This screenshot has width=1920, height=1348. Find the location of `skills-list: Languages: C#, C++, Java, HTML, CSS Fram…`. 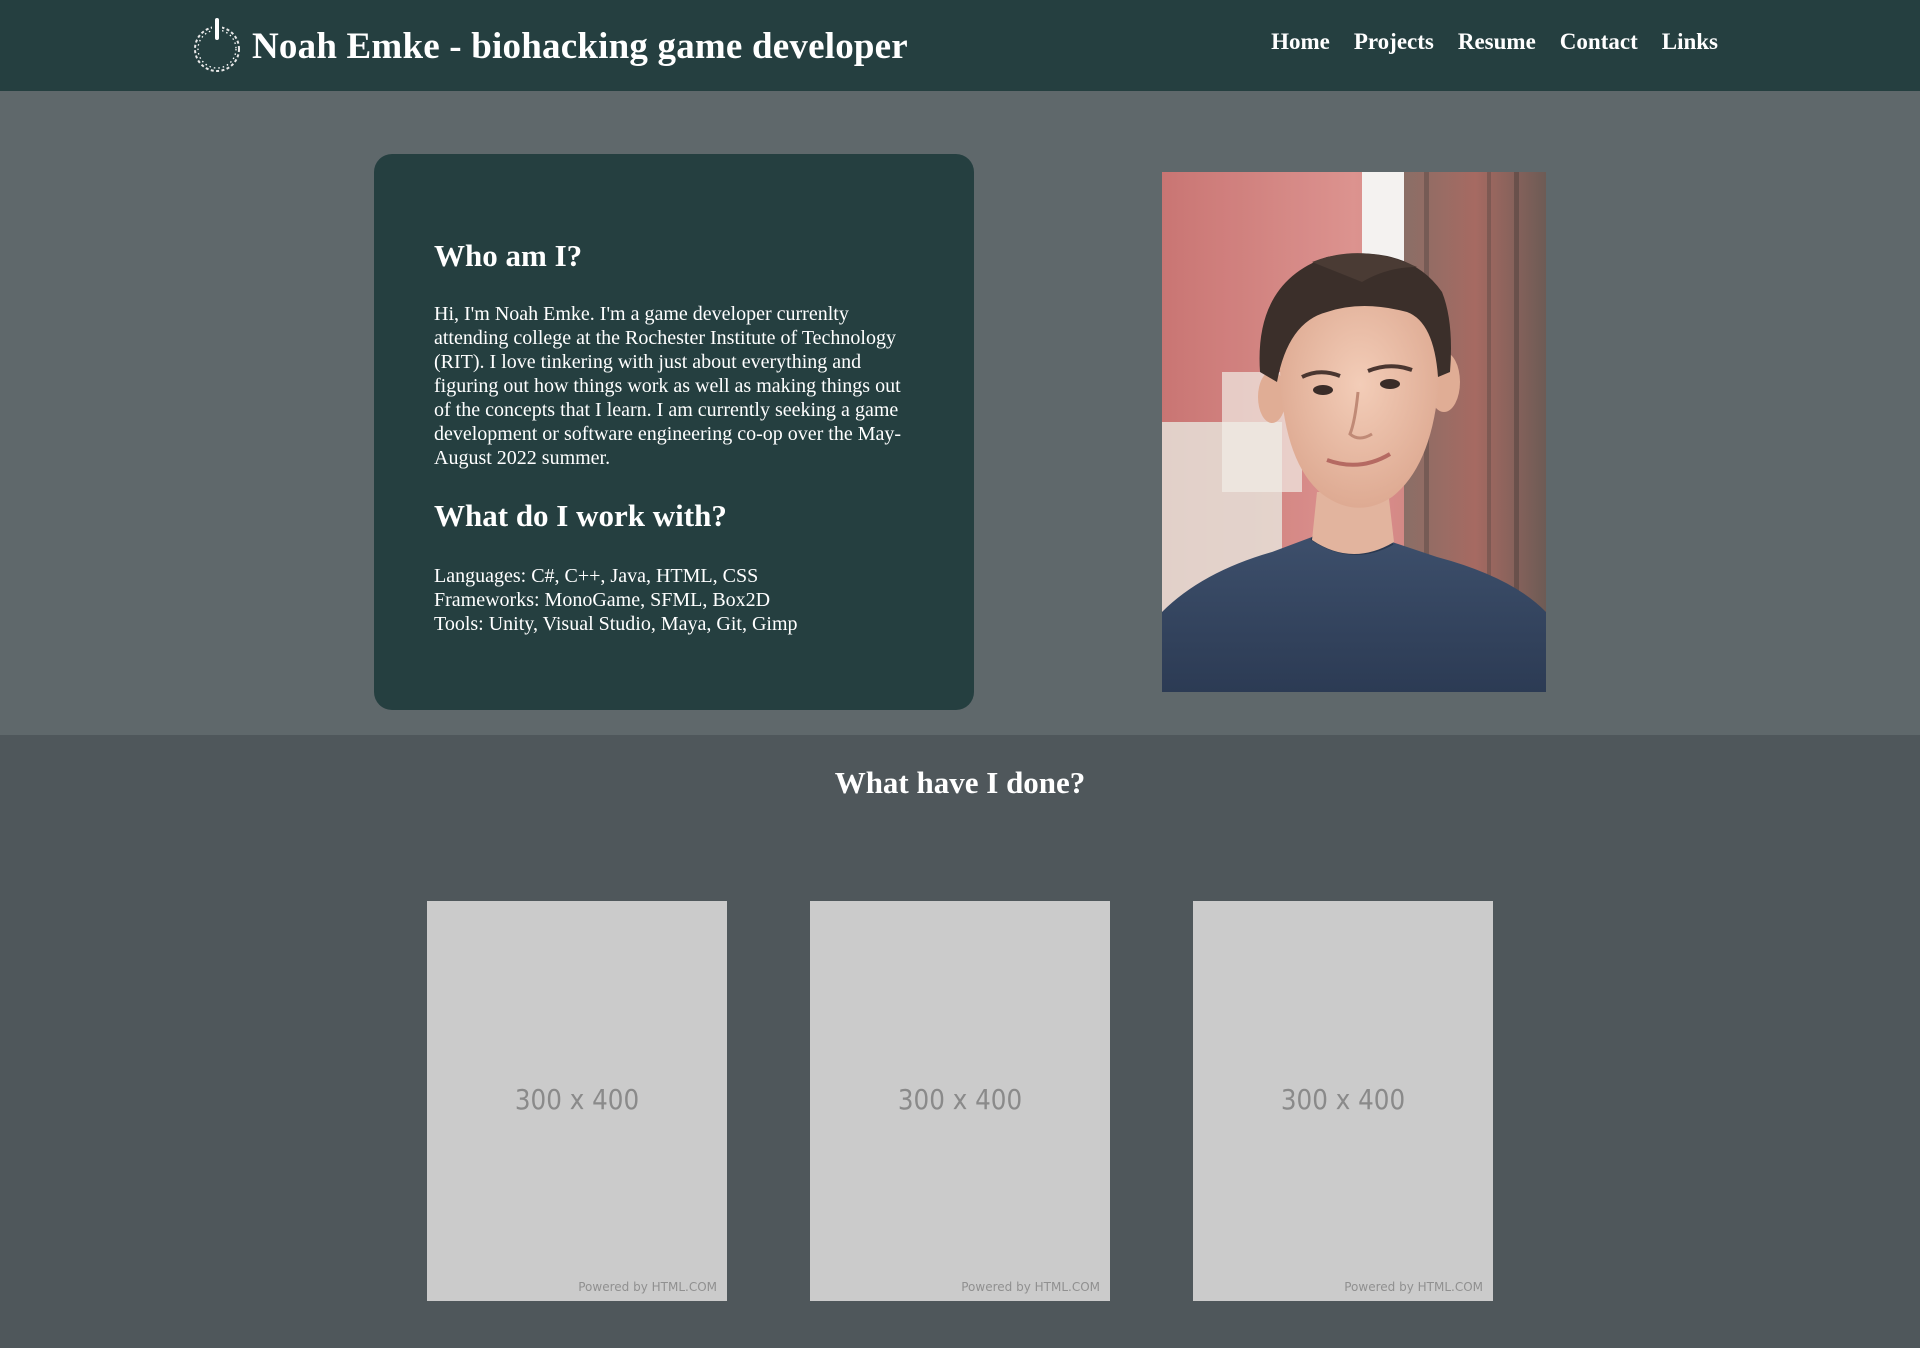

skills-list: Languages: C#, C++, Java, HTML, CSS Fram… is located at coordinates (674, 600).